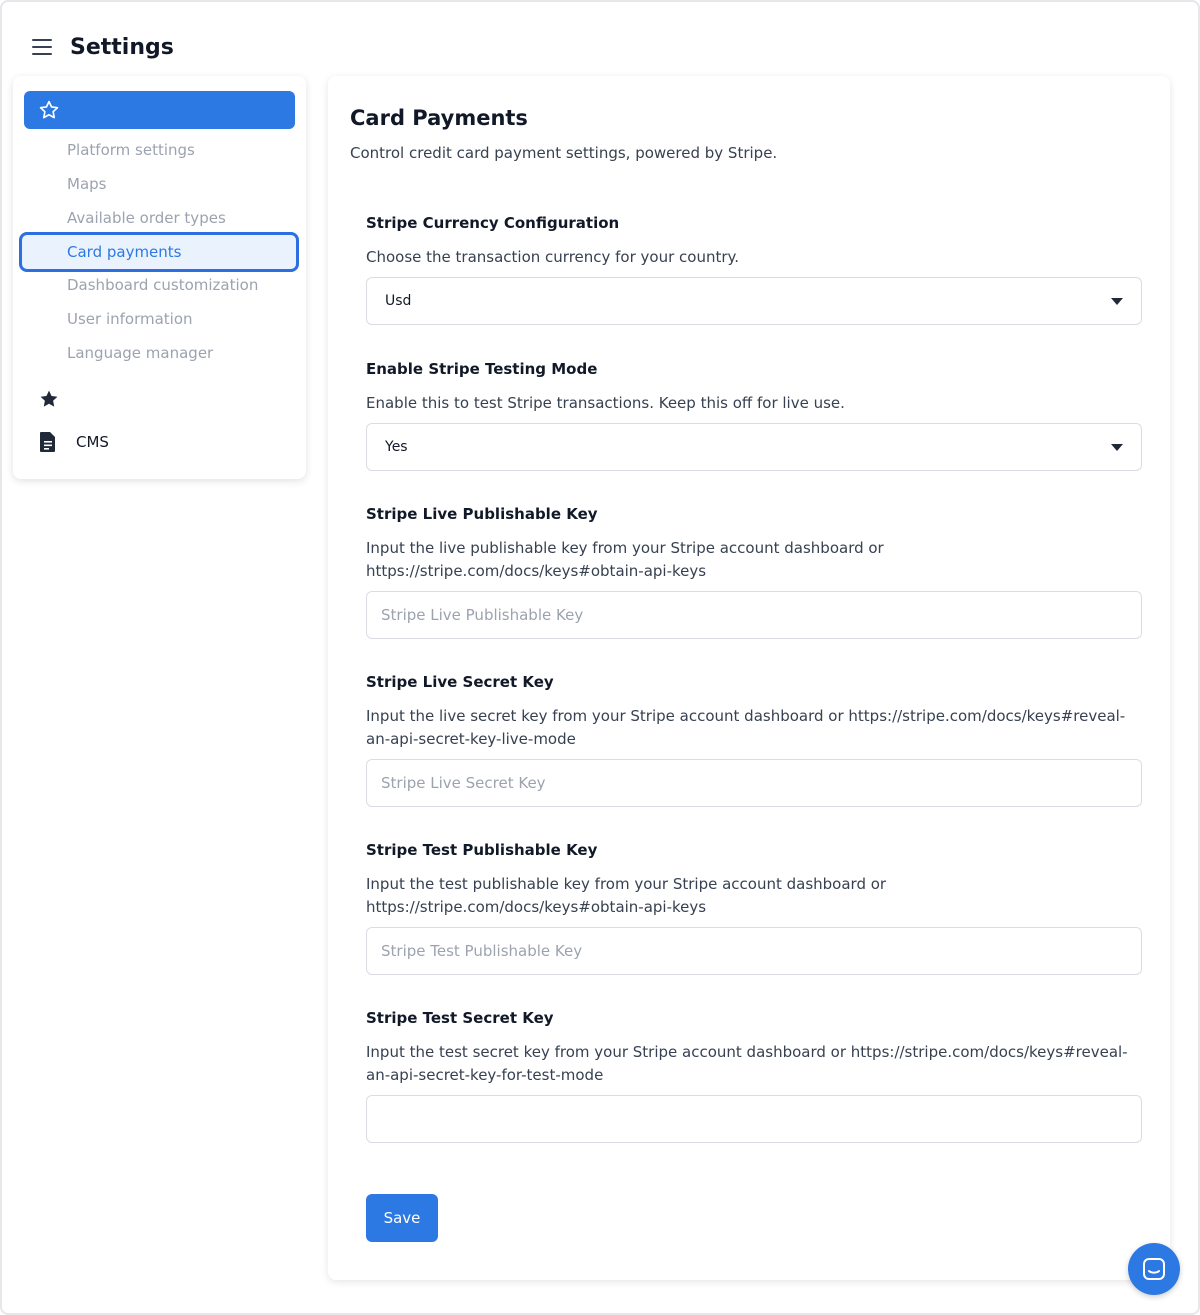 This screenshot has width=1200, height=1315. What do you see at coordinates (140, 353) in the screenshot?
I see `sidebar-item-language-manager: Language manager` at bounding box center [140, 353].